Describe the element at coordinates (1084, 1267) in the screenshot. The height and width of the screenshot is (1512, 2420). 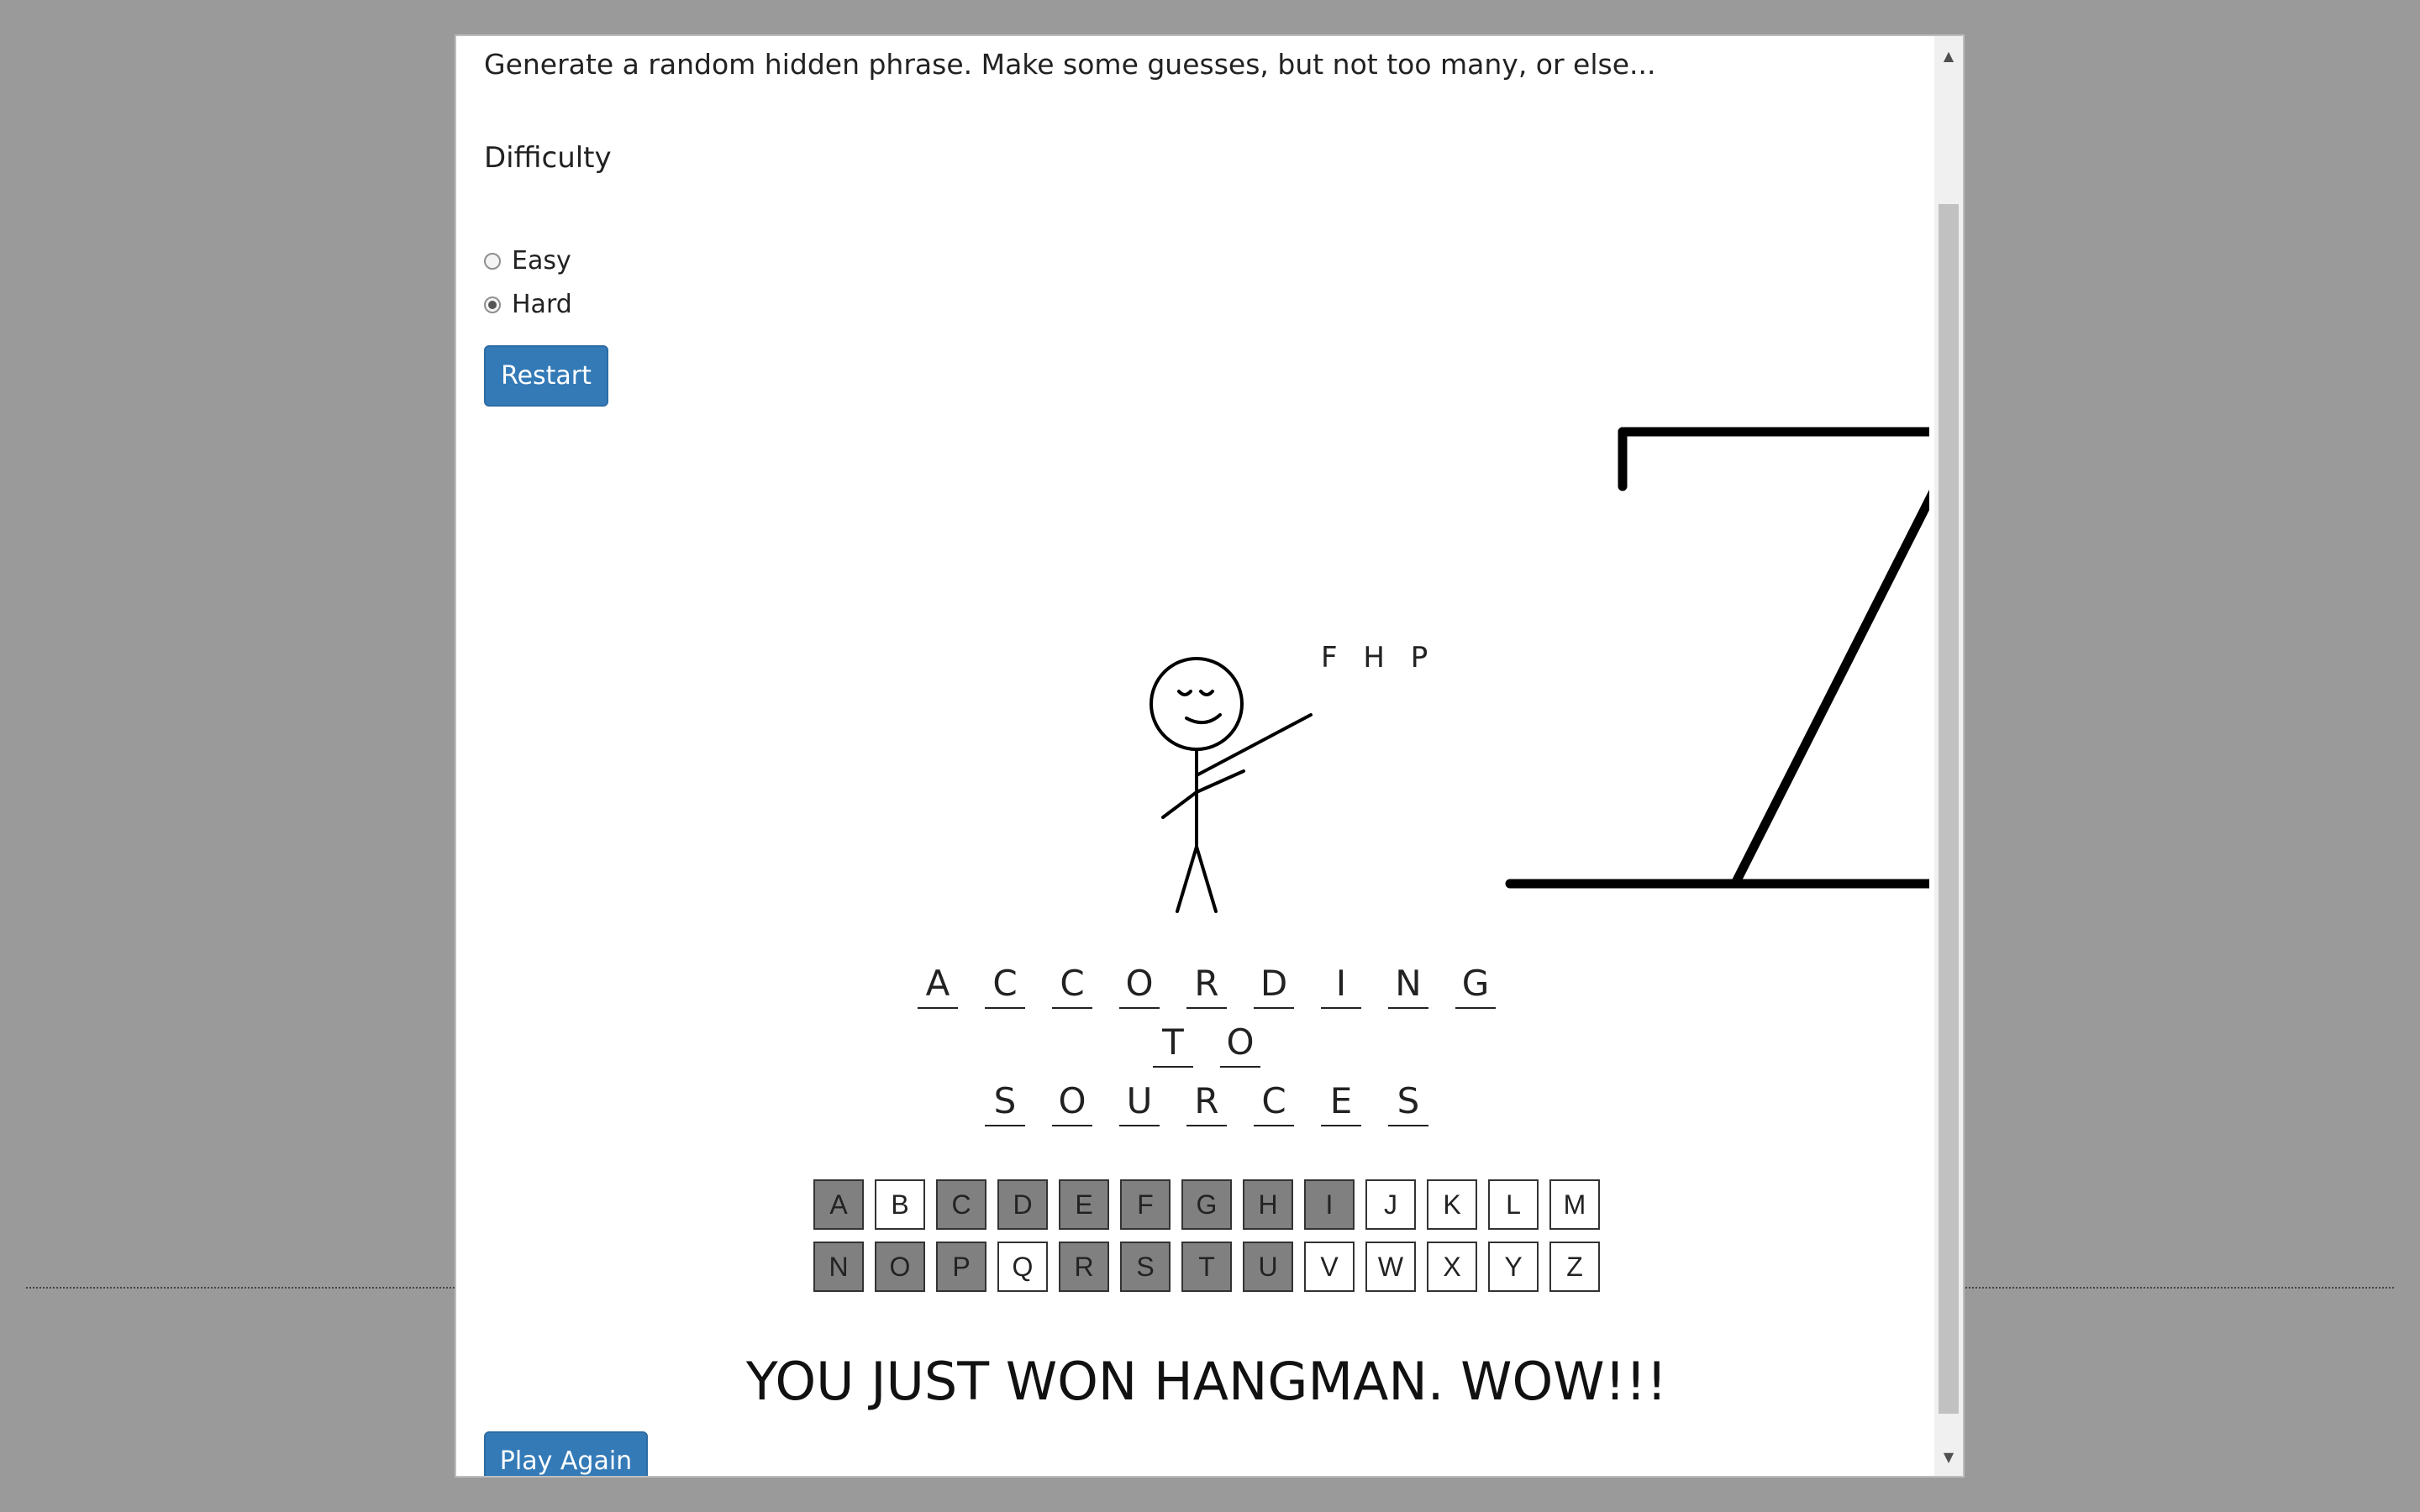
I see `key-r: R` at that location.